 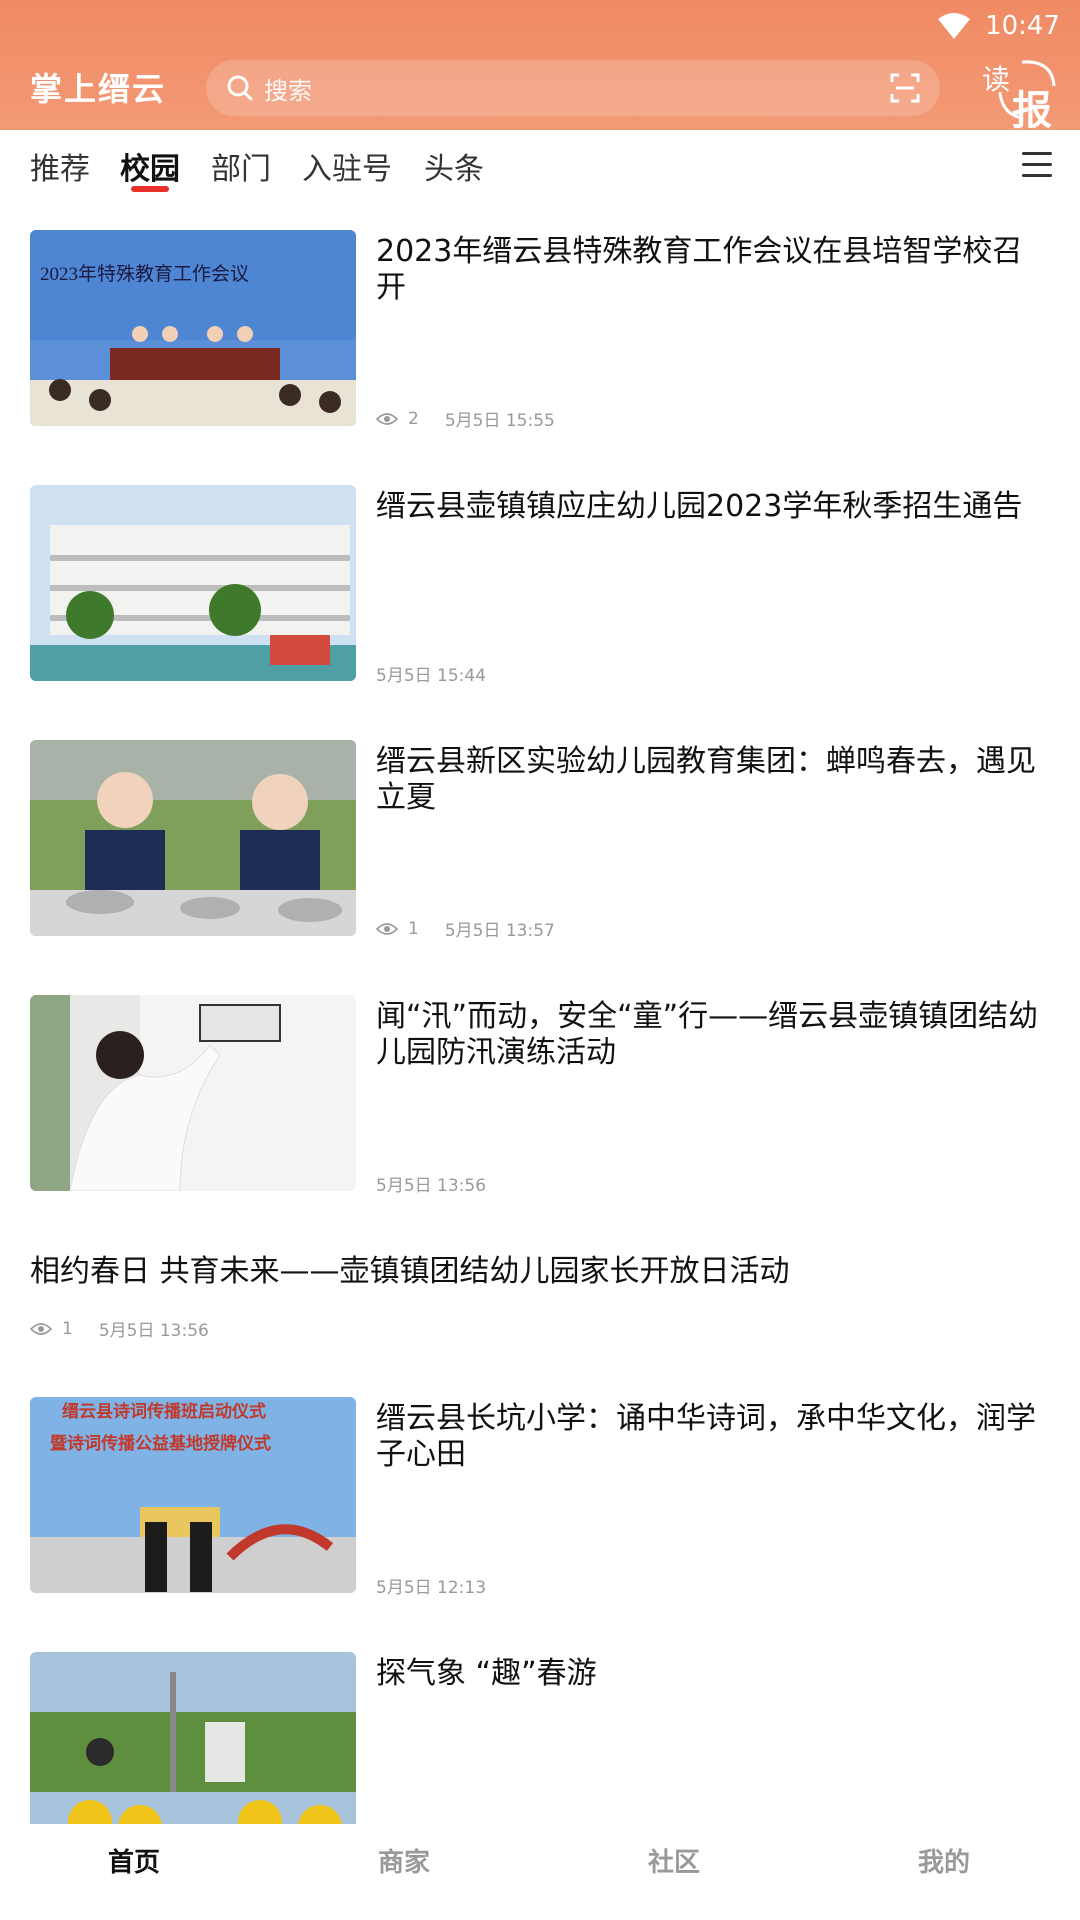 What do you see at coordinates (711, 1437) in the screenshot?
I see `news-title: 缙云县长坑小学：诵中华诗词，承中华文化，润学子心田` at bounding box center [711, 1437].